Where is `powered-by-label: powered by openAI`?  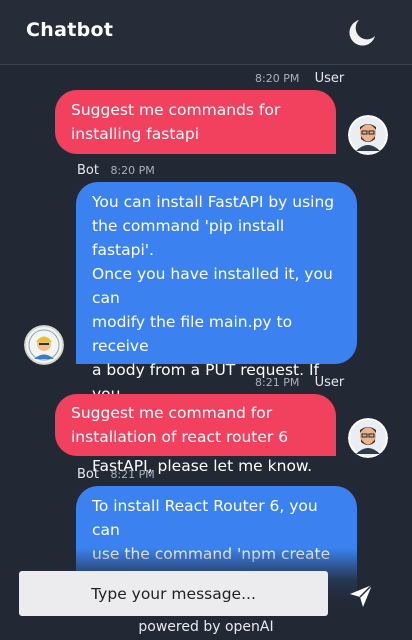 powered-by-label: powered by openAI is located at coordinates (206, 627).